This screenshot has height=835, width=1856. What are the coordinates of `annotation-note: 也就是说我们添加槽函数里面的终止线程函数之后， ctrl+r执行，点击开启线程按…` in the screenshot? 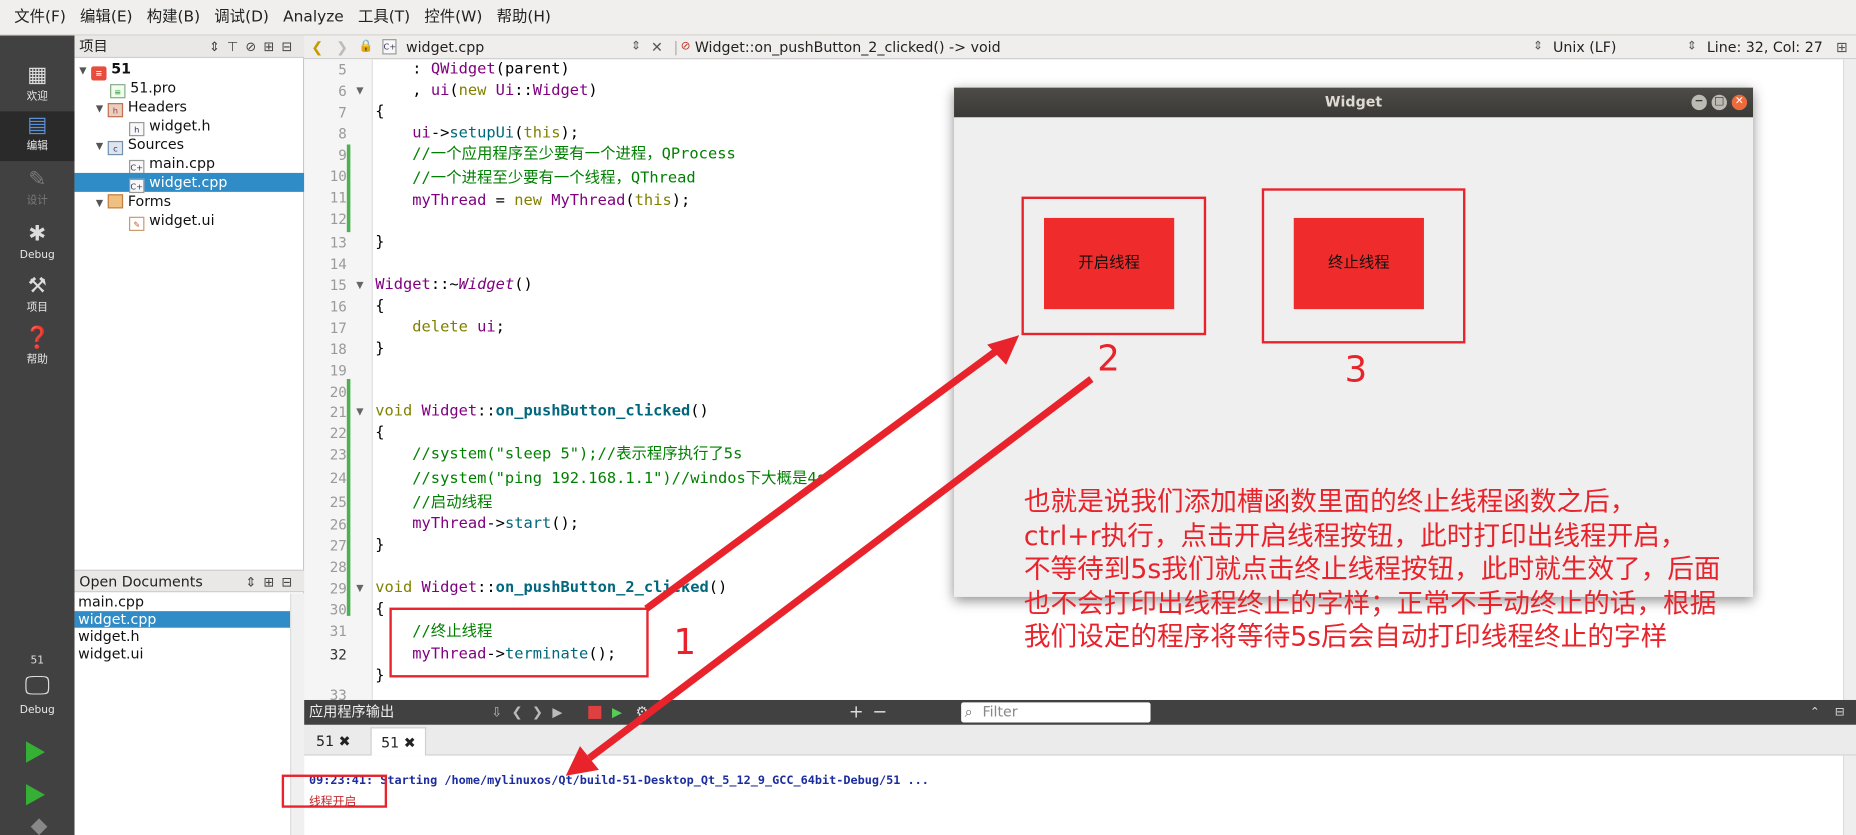 It's located at (1438, 570).